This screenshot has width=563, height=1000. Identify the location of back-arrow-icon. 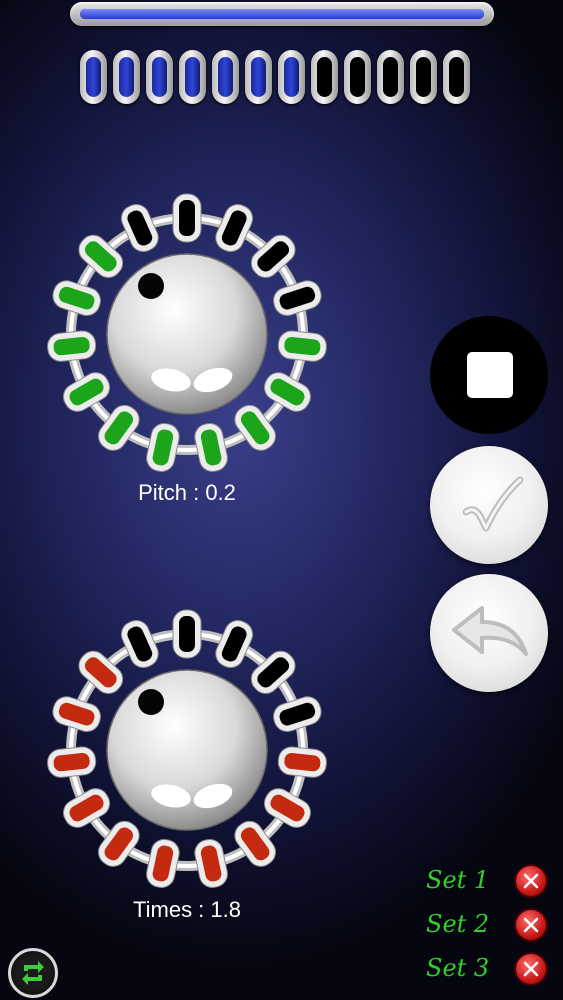
(490, 631).